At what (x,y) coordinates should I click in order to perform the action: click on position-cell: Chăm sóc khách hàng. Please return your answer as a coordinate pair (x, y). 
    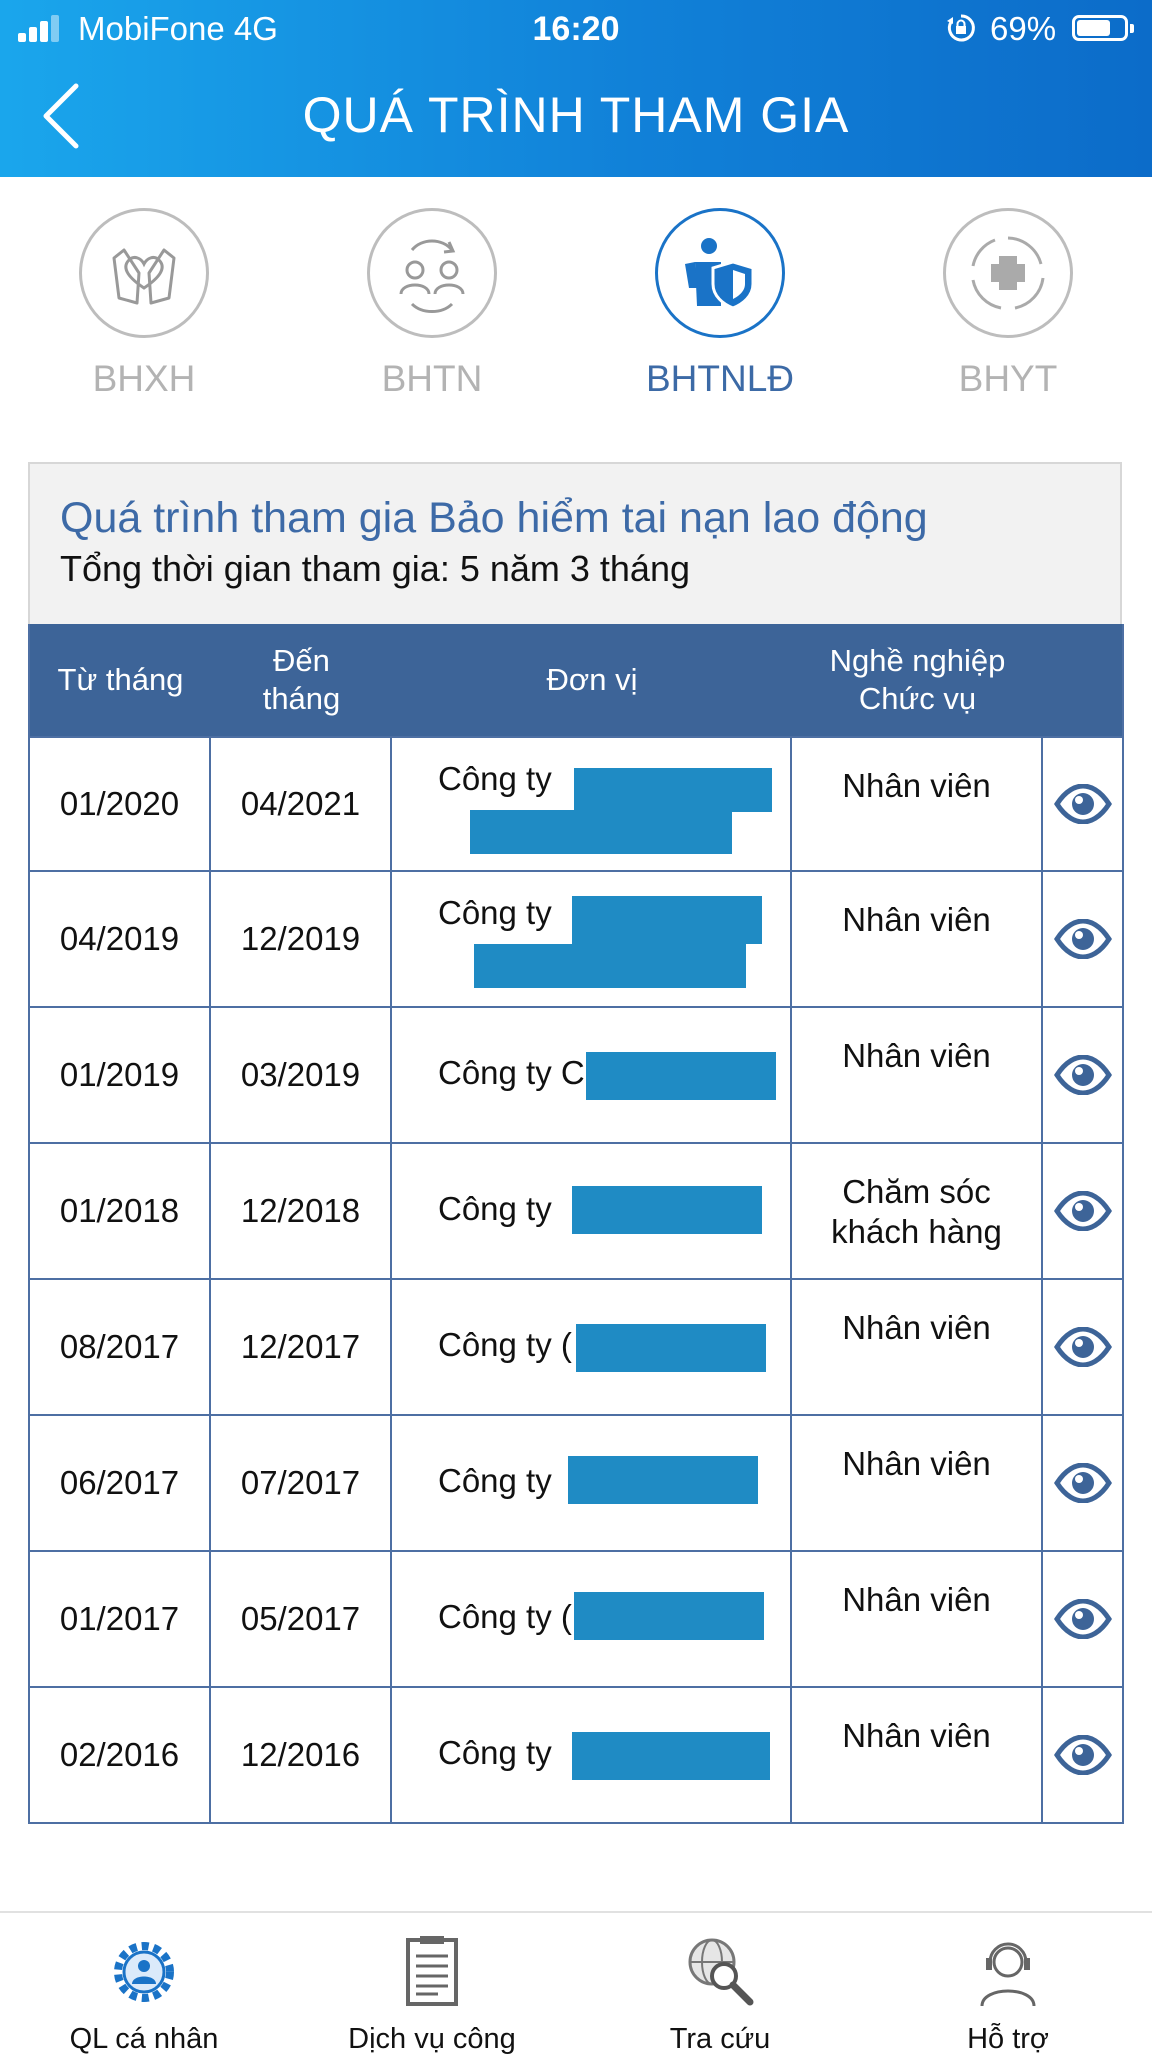
    Looking at the image, I should click on (917, 1211).